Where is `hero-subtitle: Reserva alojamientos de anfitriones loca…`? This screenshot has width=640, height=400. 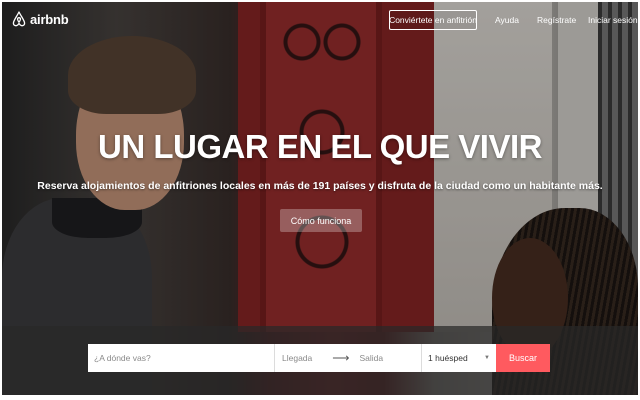
hero-subtitle: Reserva alojamientos de anfitriones loca… is located at coordinates (320, 186).